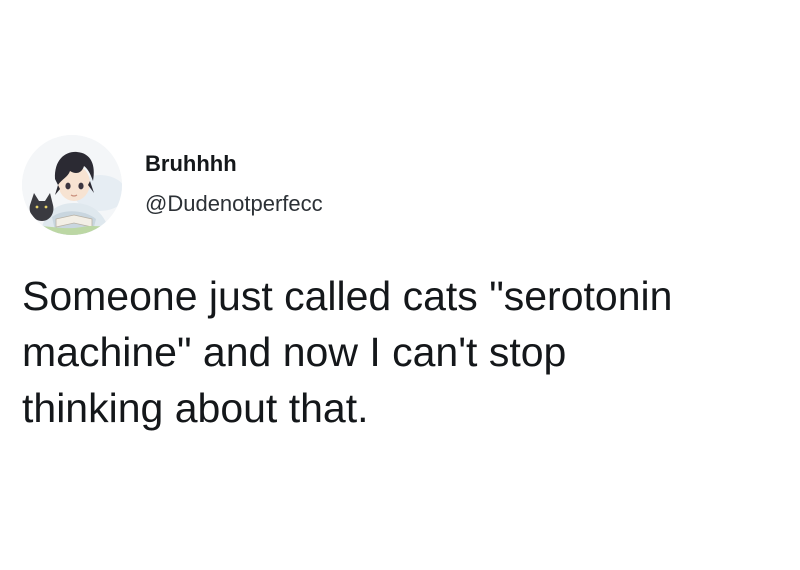 This screenshot has width=800, height=570. I want to click on anime-avatar-illustration, so click(72, 185).